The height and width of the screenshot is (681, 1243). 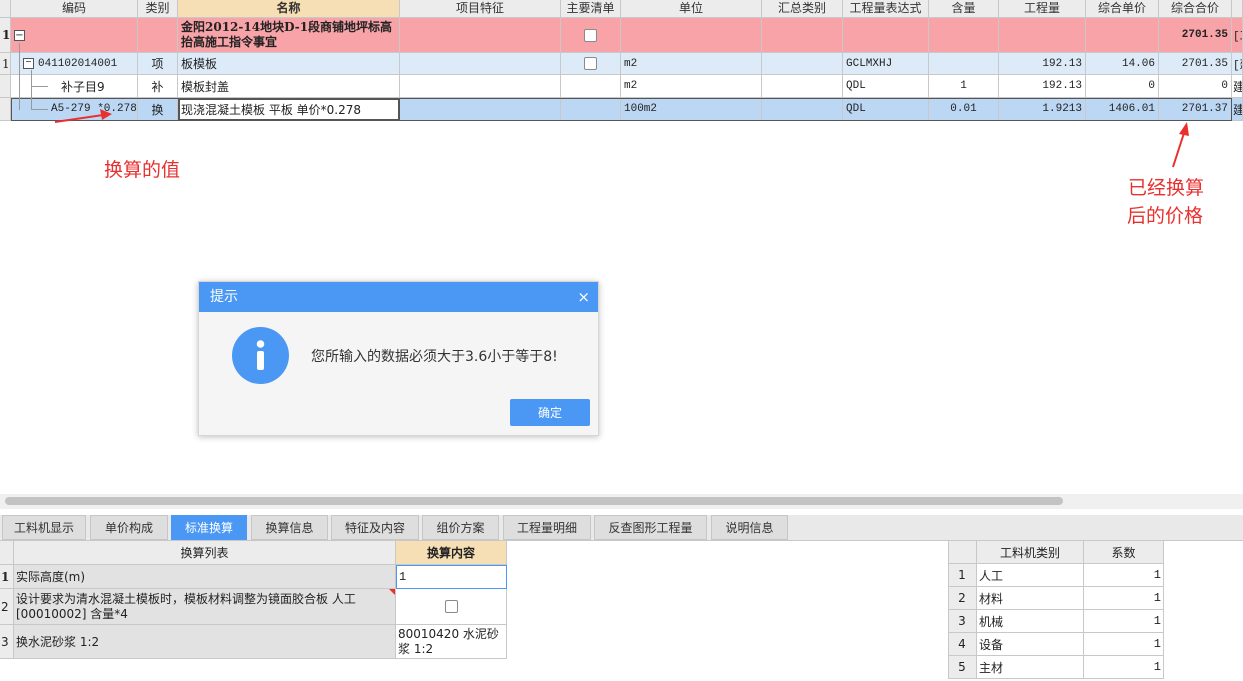 What do you see at coordinates (550, 412) in the screenshot?
I see `ok-button: 确定` at bounding box center [550, 412].